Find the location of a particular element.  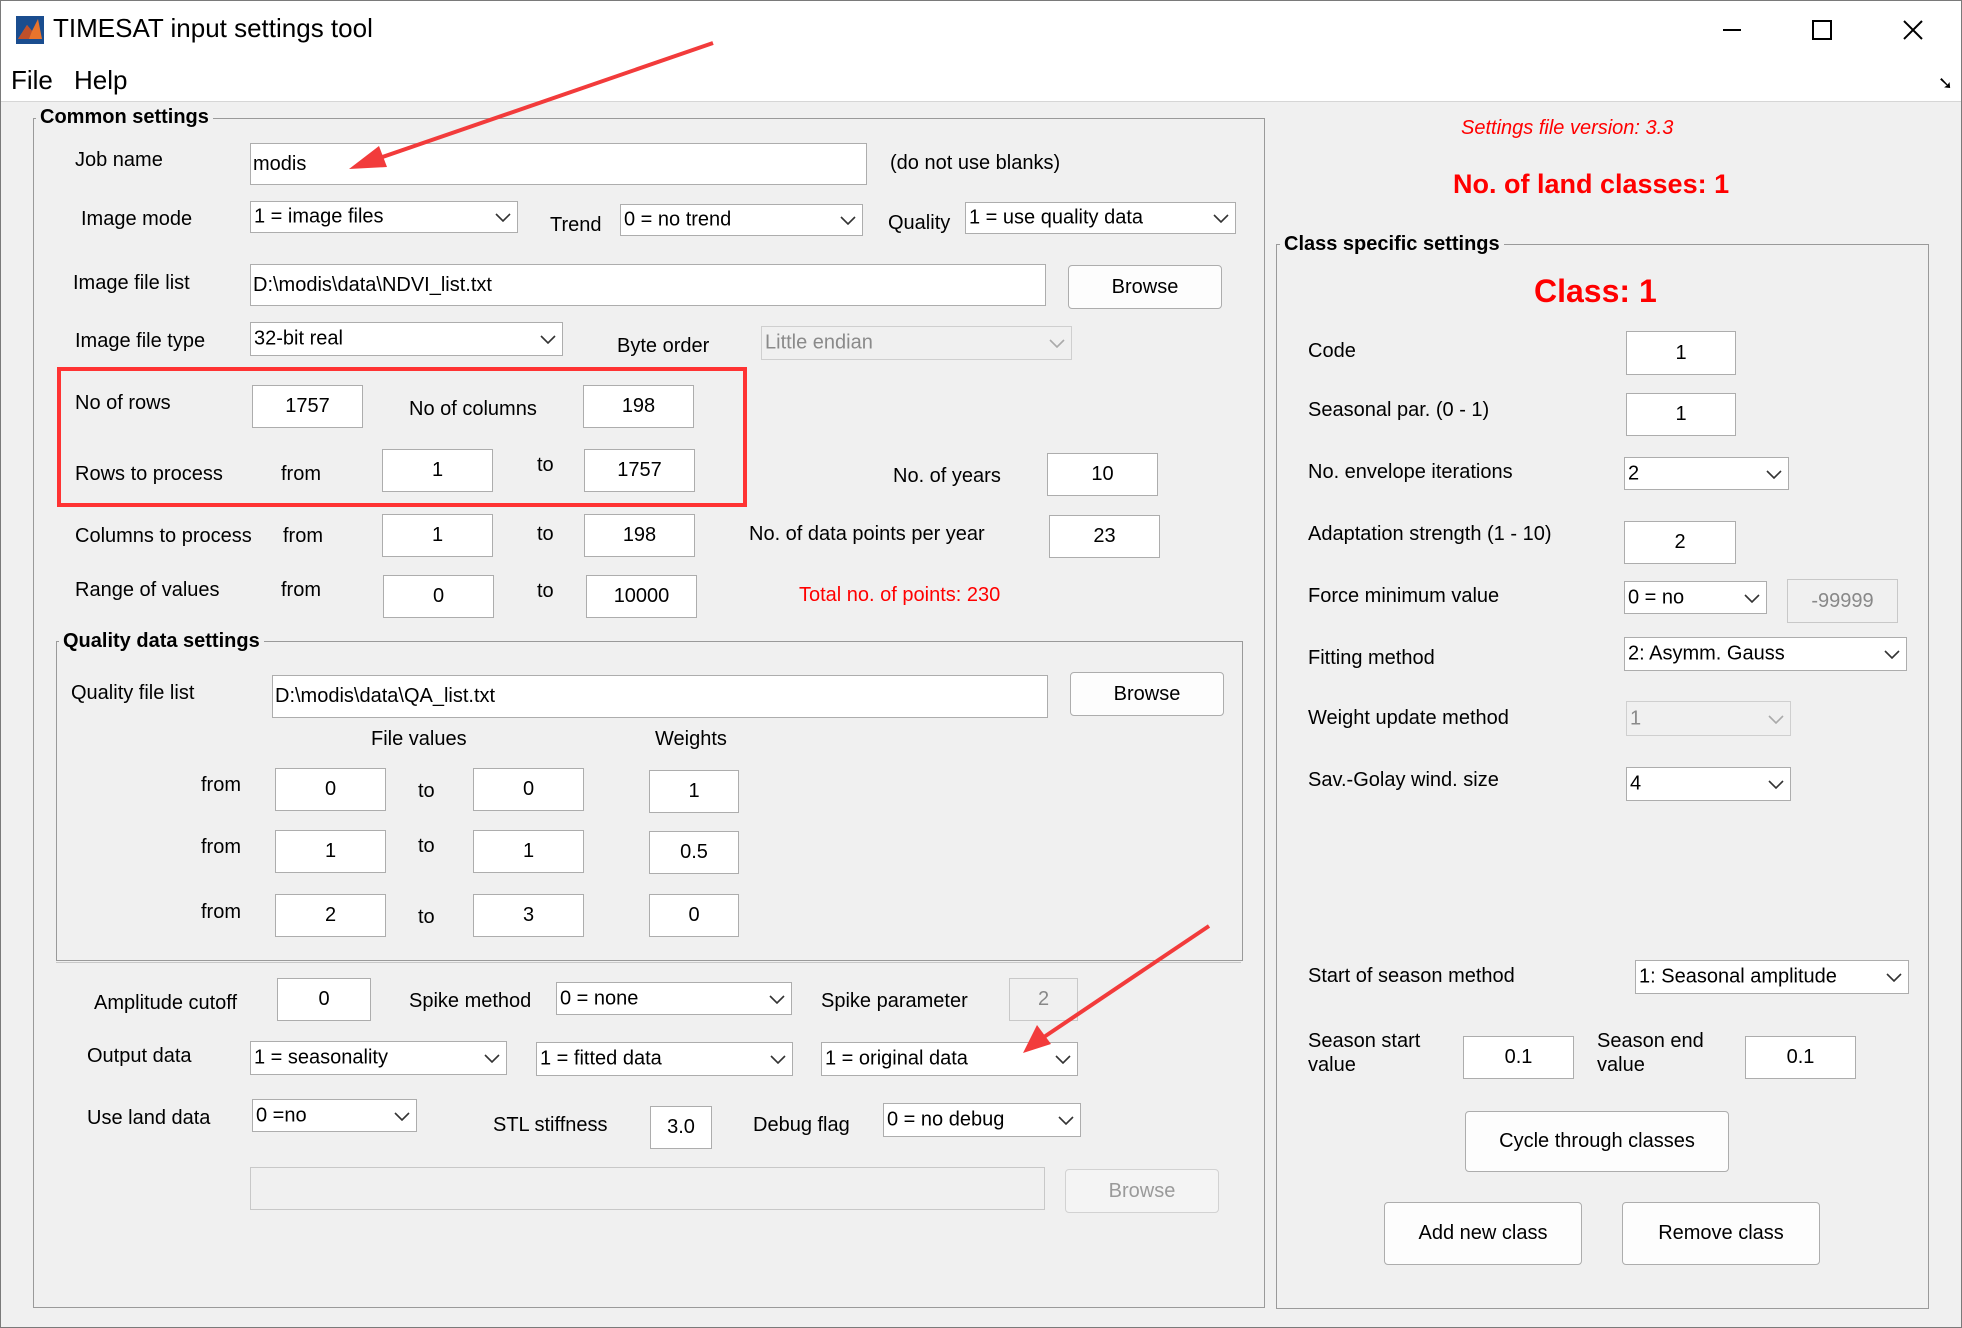

quality-browse-button: Browse is located at coordinates (1147, 694).